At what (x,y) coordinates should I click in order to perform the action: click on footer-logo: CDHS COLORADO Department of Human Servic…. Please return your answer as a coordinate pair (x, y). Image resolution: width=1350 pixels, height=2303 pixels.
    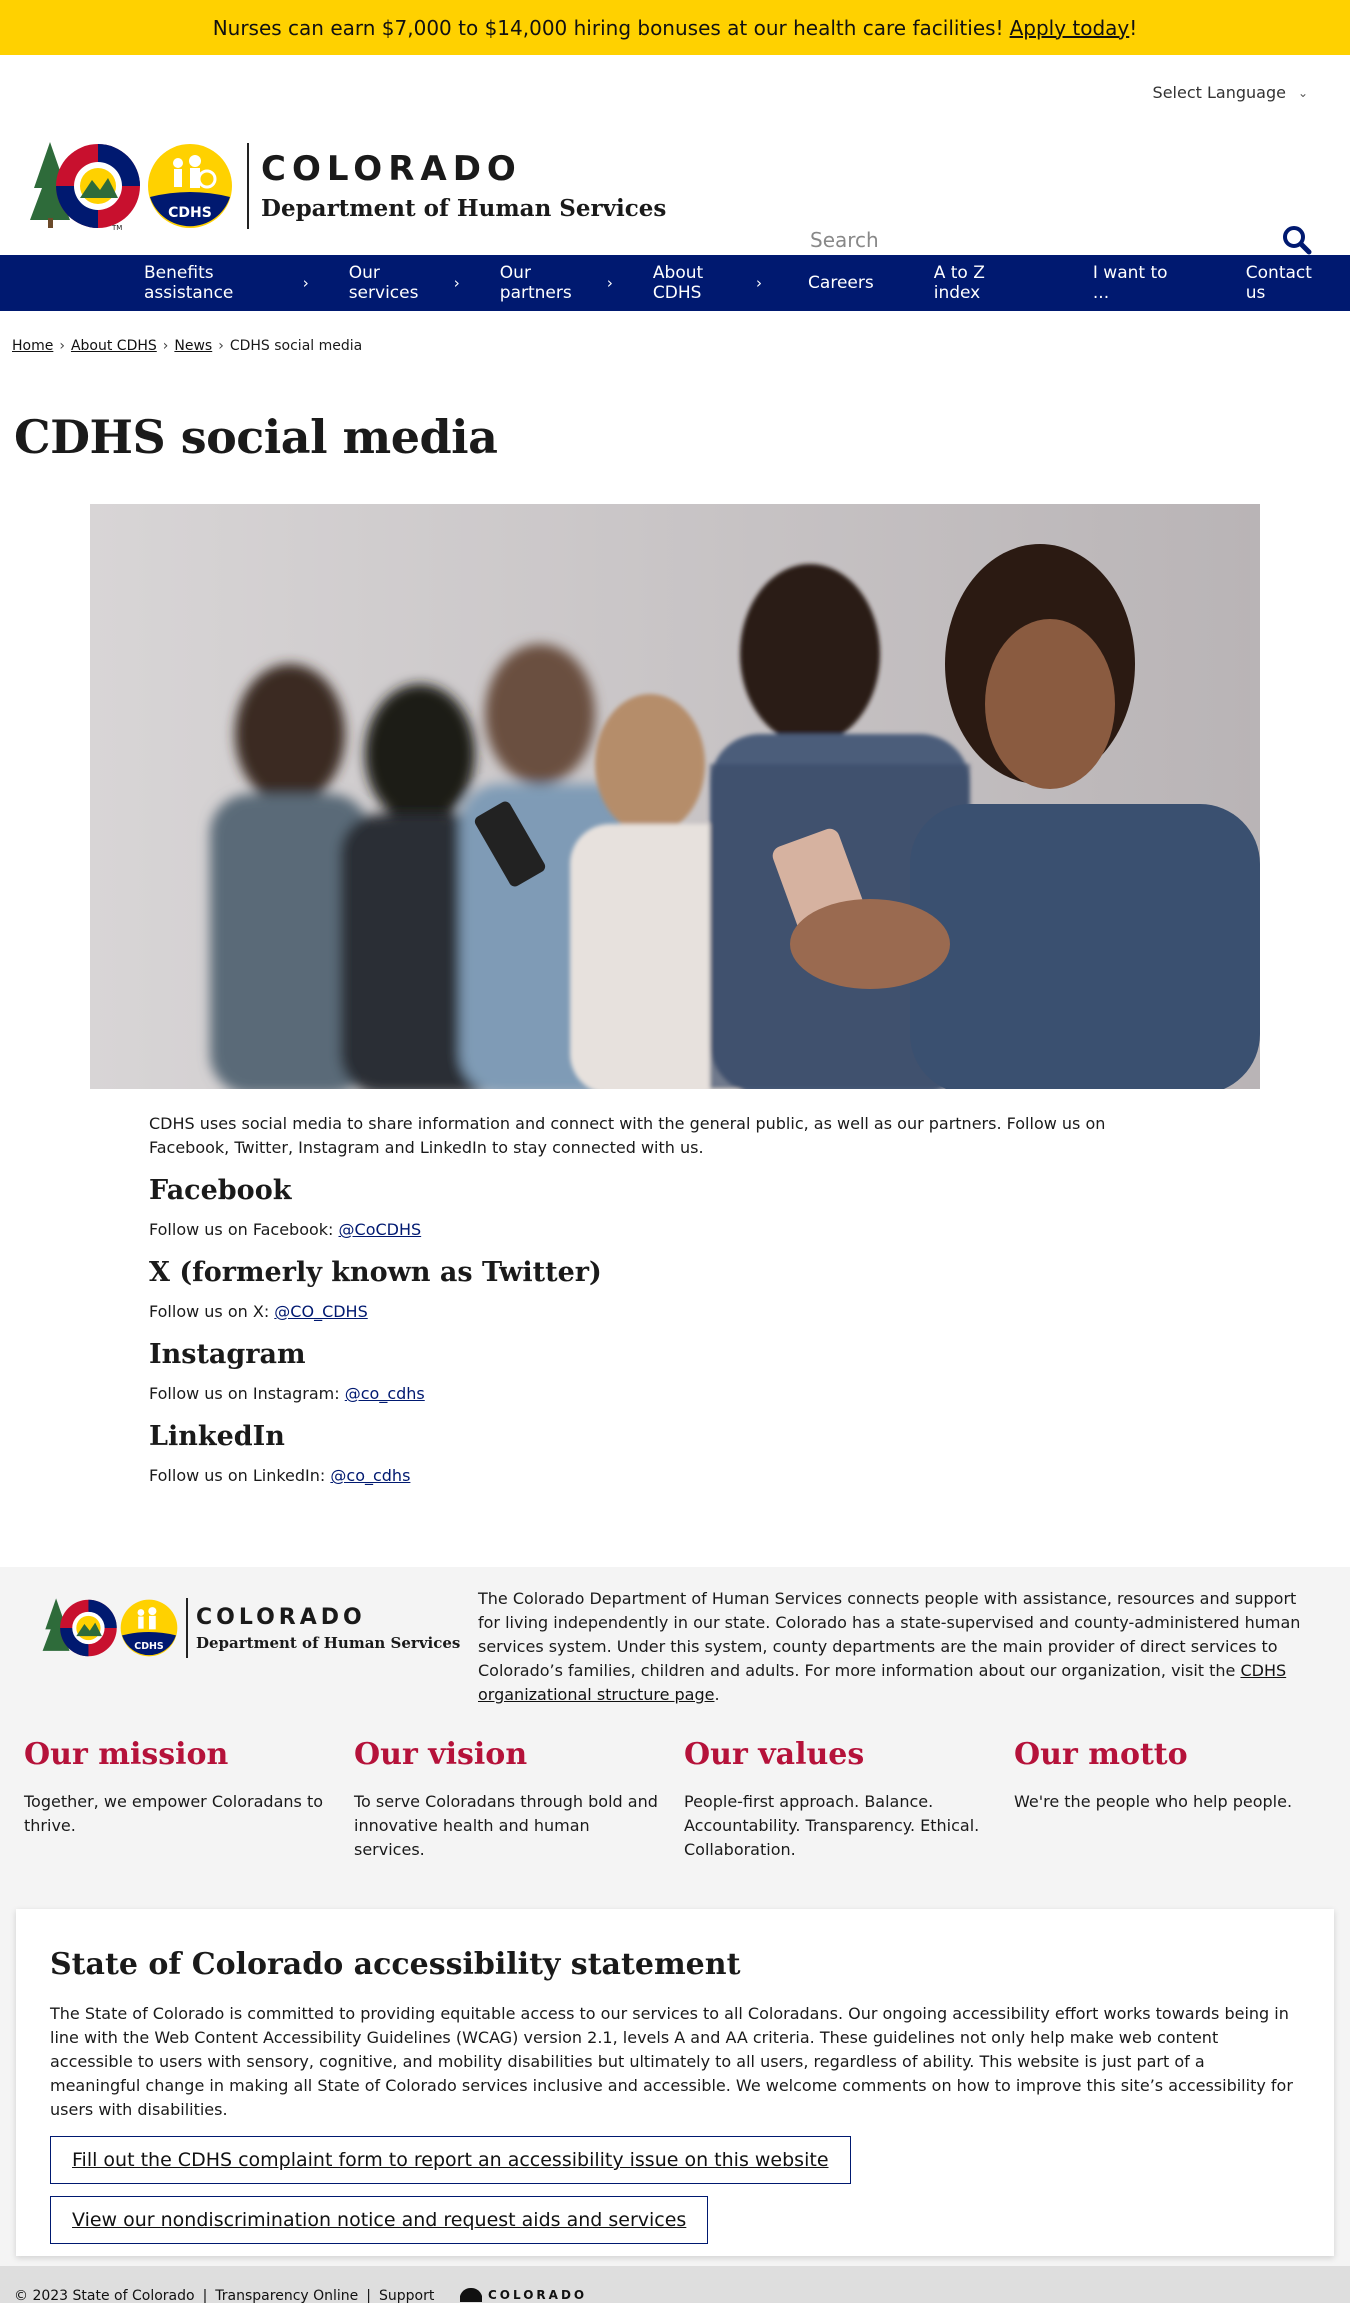
    Looking at the image, I should click on (250, 1628).